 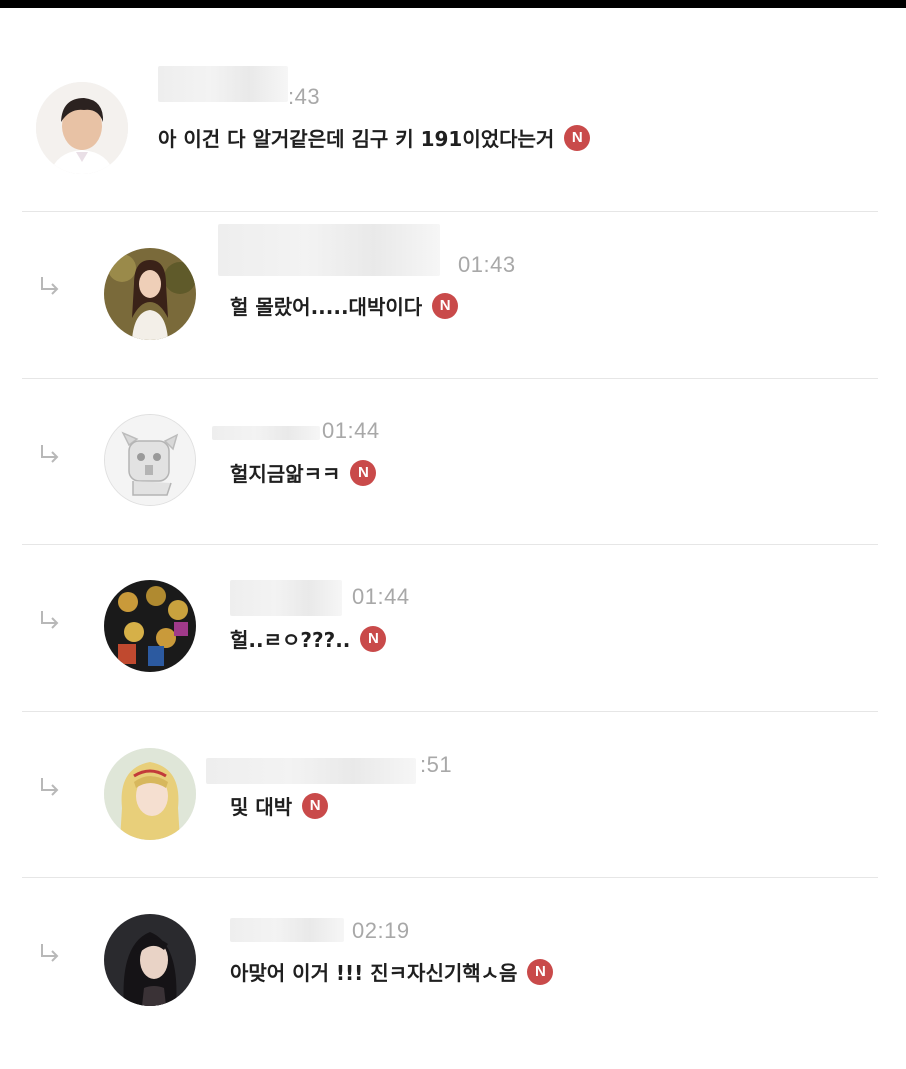 I want to click on comment-text: 및 대박, so click(x=261, y=807).